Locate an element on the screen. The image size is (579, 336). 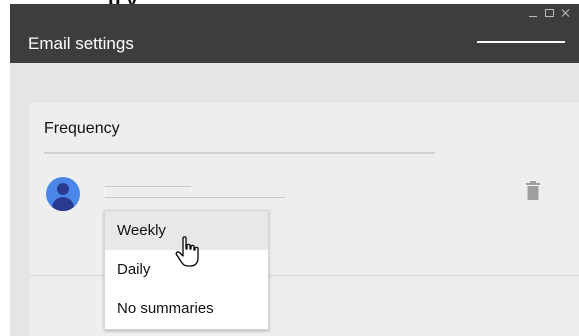
window-controls is located at coordinates (549, 13).